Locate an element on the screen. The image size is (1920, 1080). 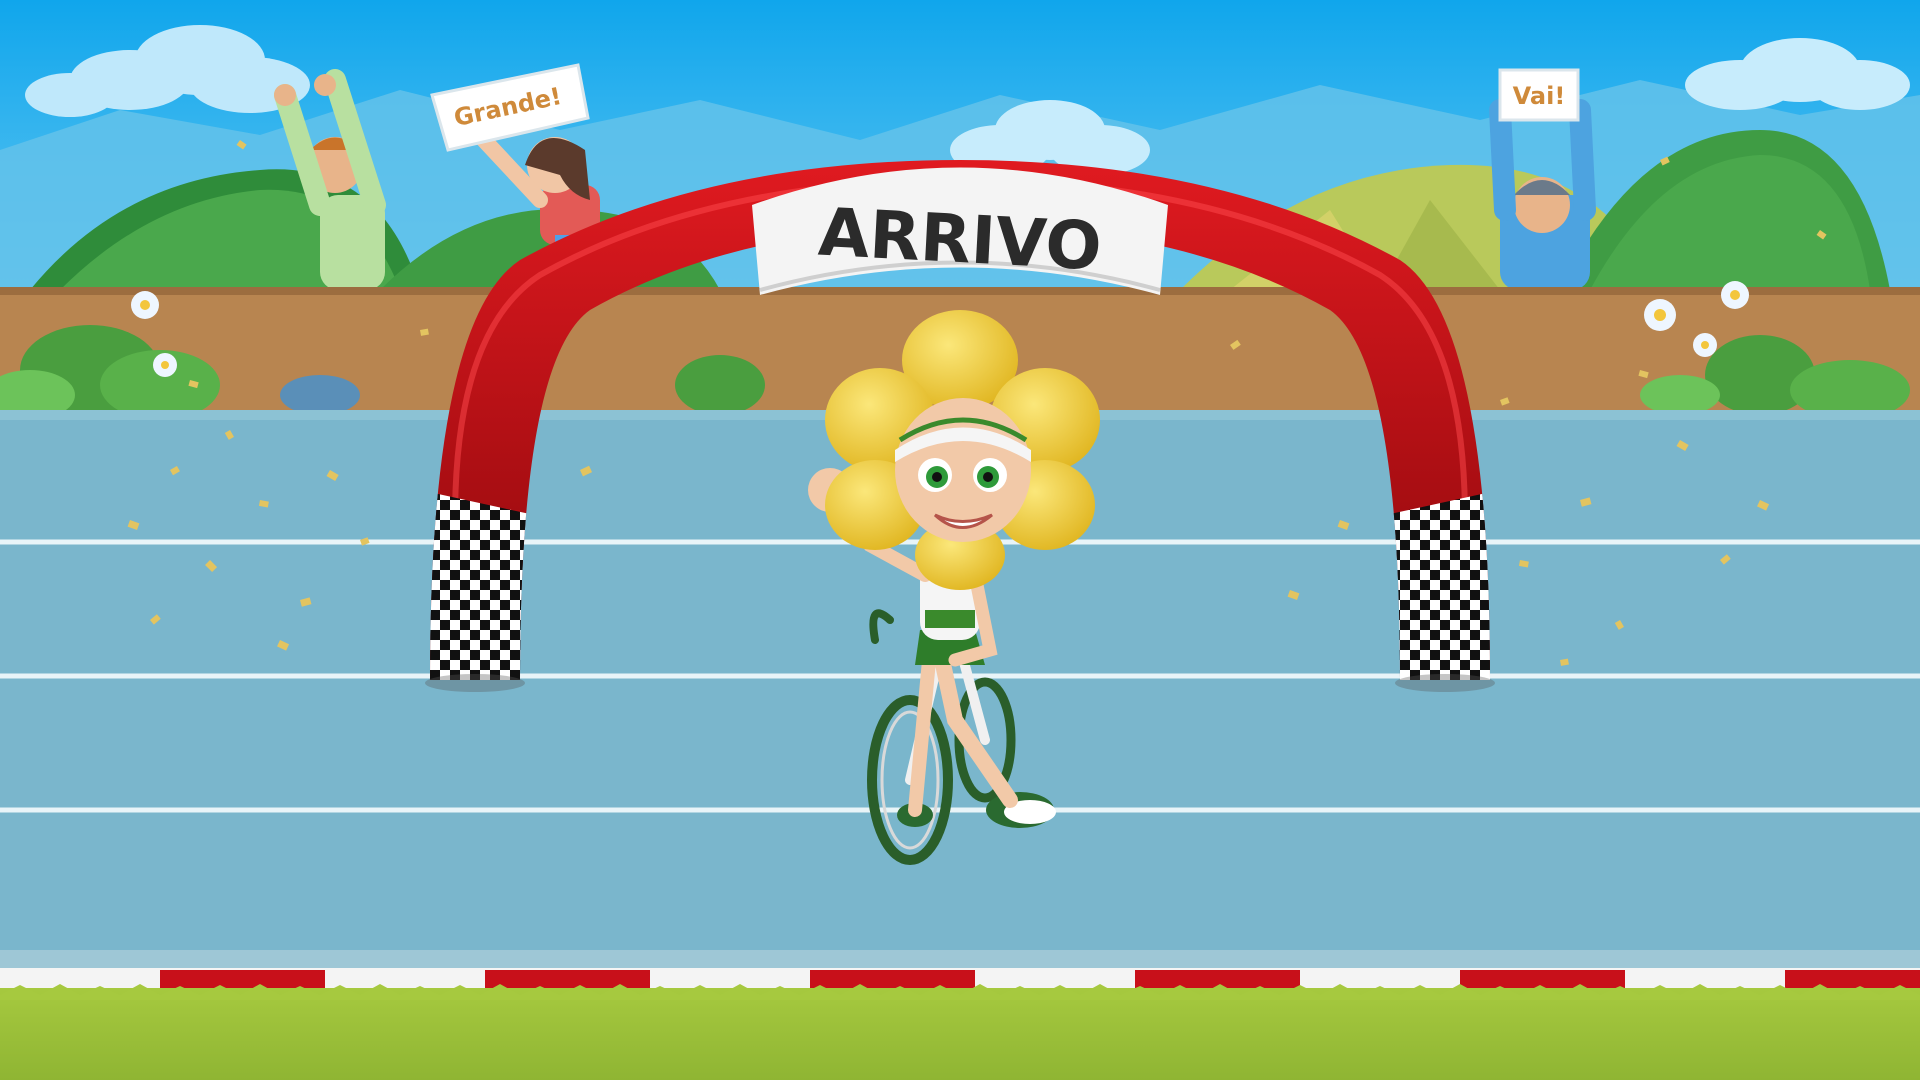
sign-vai: Vai! is located at coordinates (1539, 95).